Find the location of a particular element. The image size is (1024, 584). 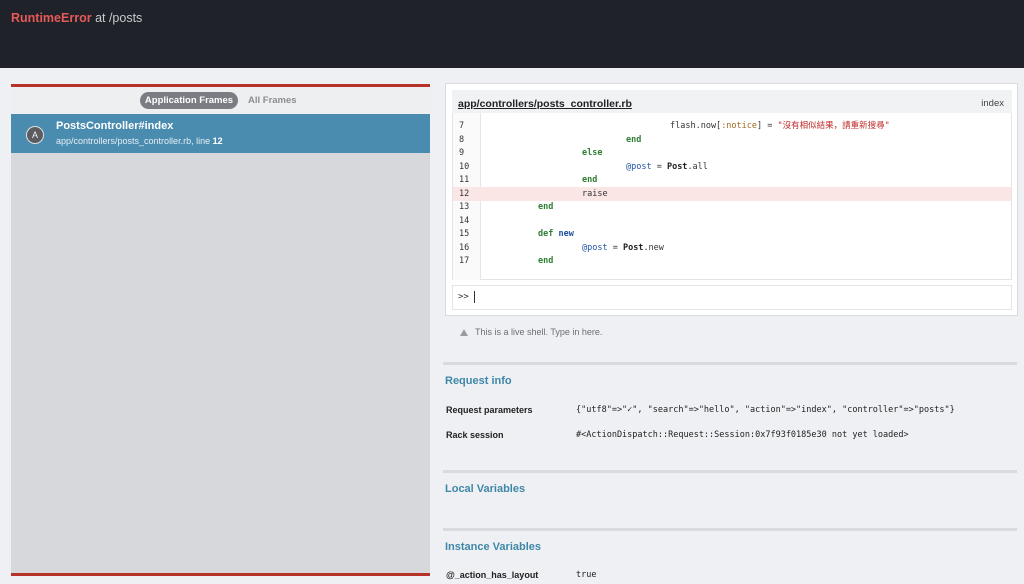

code-token: :notice is located at coordinates (739, 126).